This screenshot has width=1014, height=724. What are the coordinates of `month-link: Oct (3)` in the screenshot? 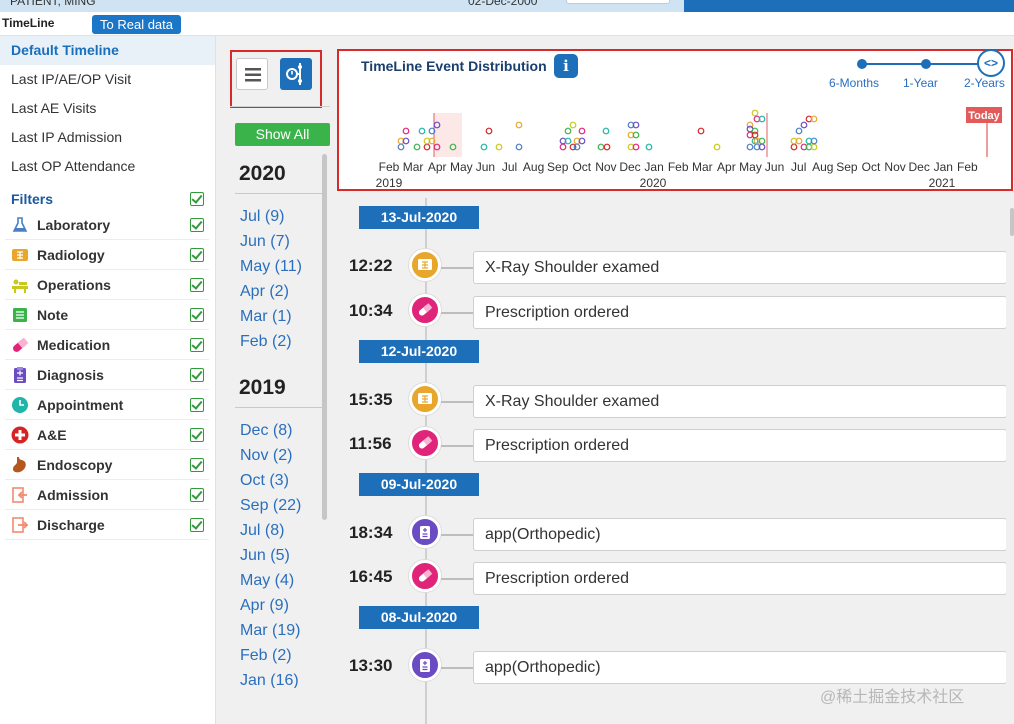 It's located at (279, 480).